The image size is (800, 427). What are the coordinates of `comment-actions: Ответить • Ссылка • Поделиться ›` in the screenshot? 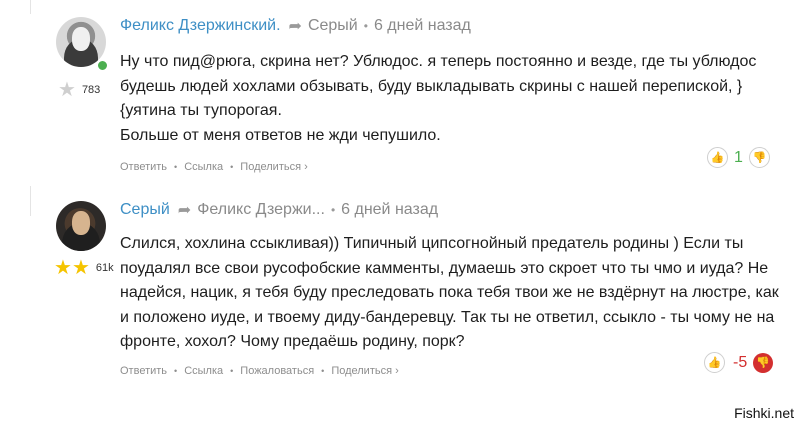 It's located at (214, 167).